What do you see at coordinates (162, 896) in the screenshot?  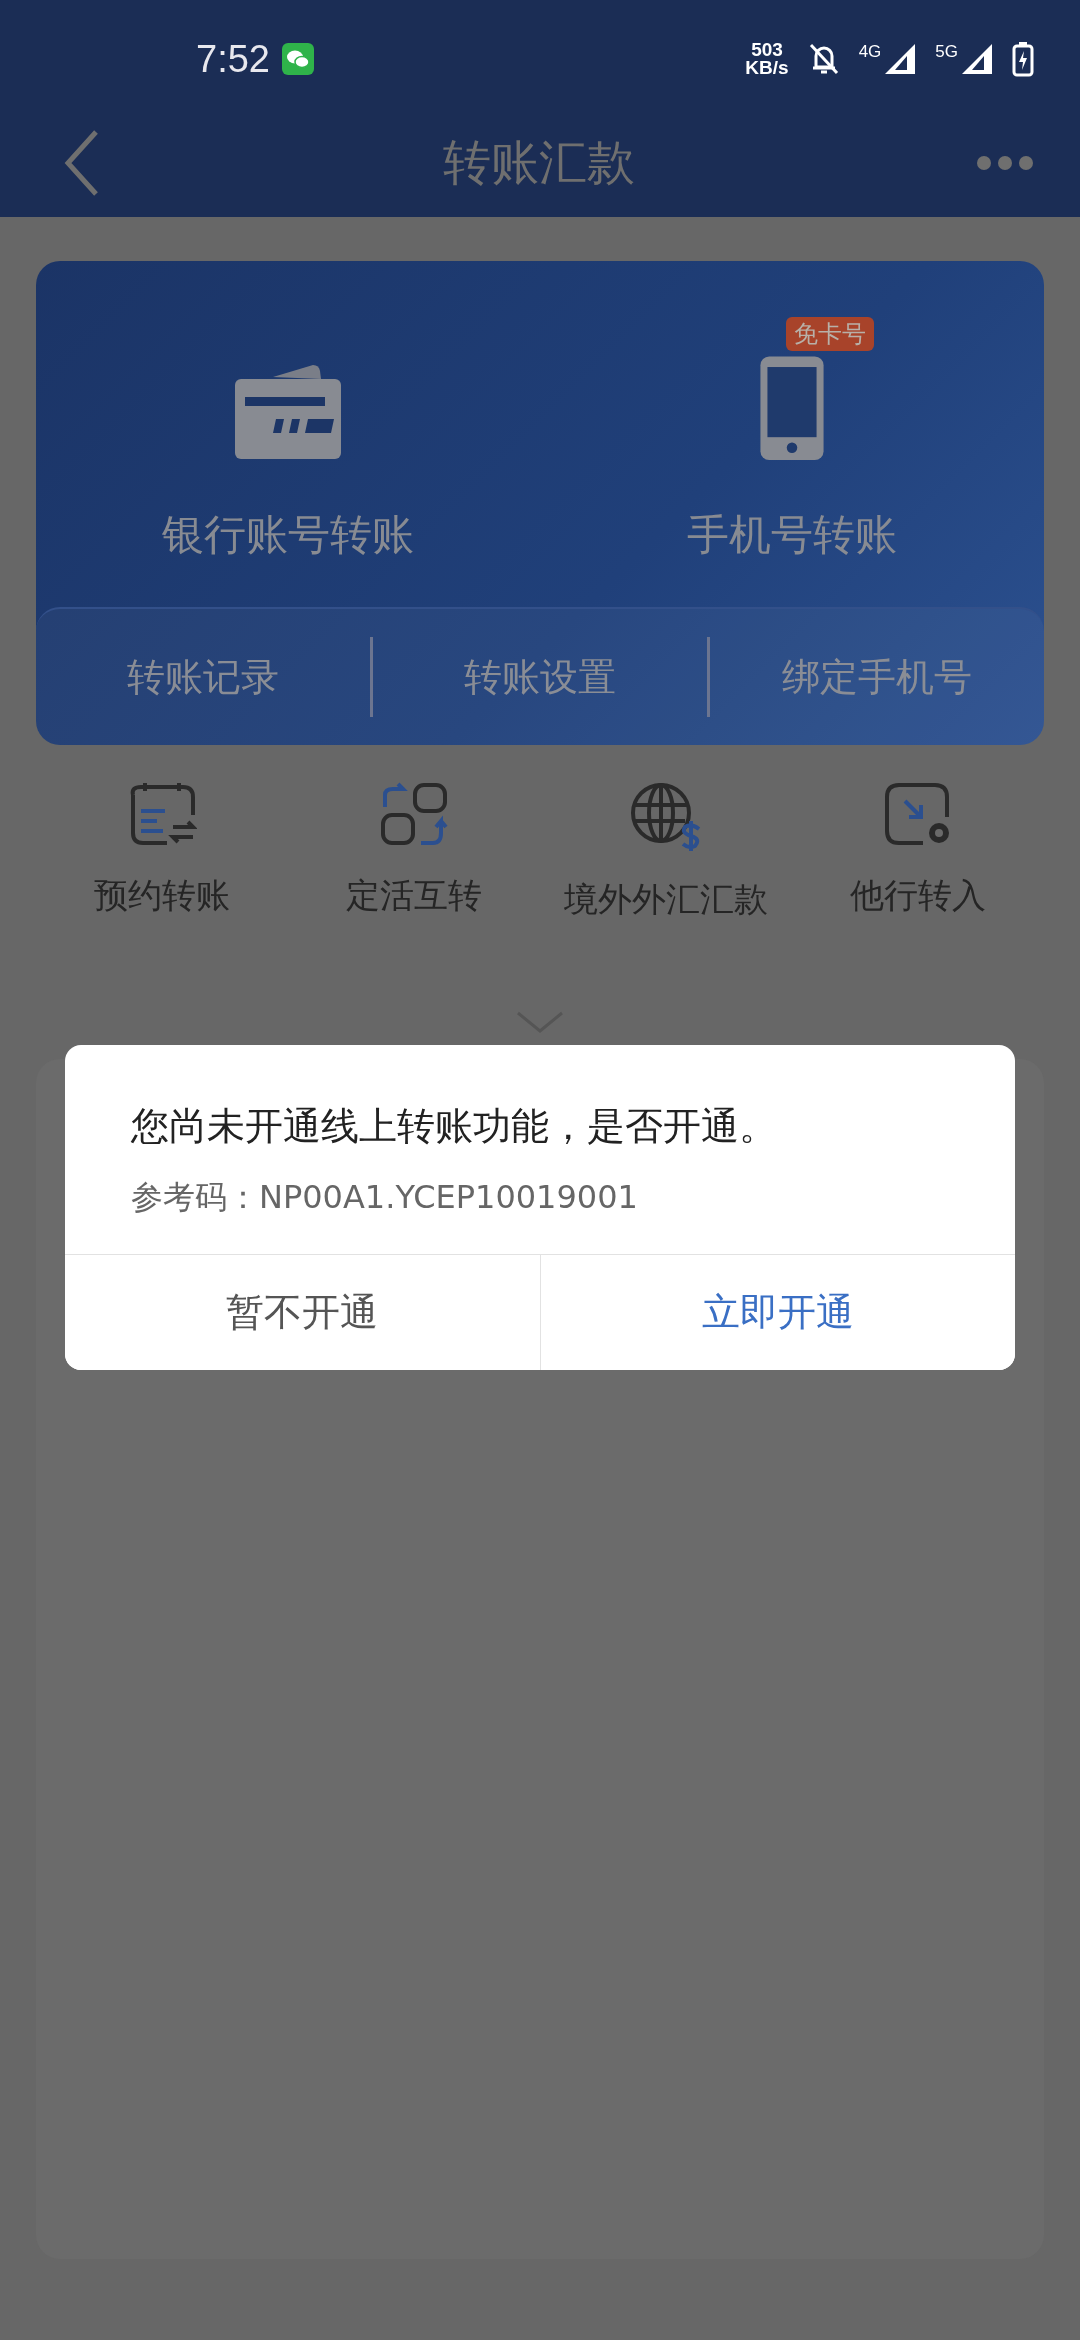 I see `service-label: 预约转账` at bounding box center [162, 896].